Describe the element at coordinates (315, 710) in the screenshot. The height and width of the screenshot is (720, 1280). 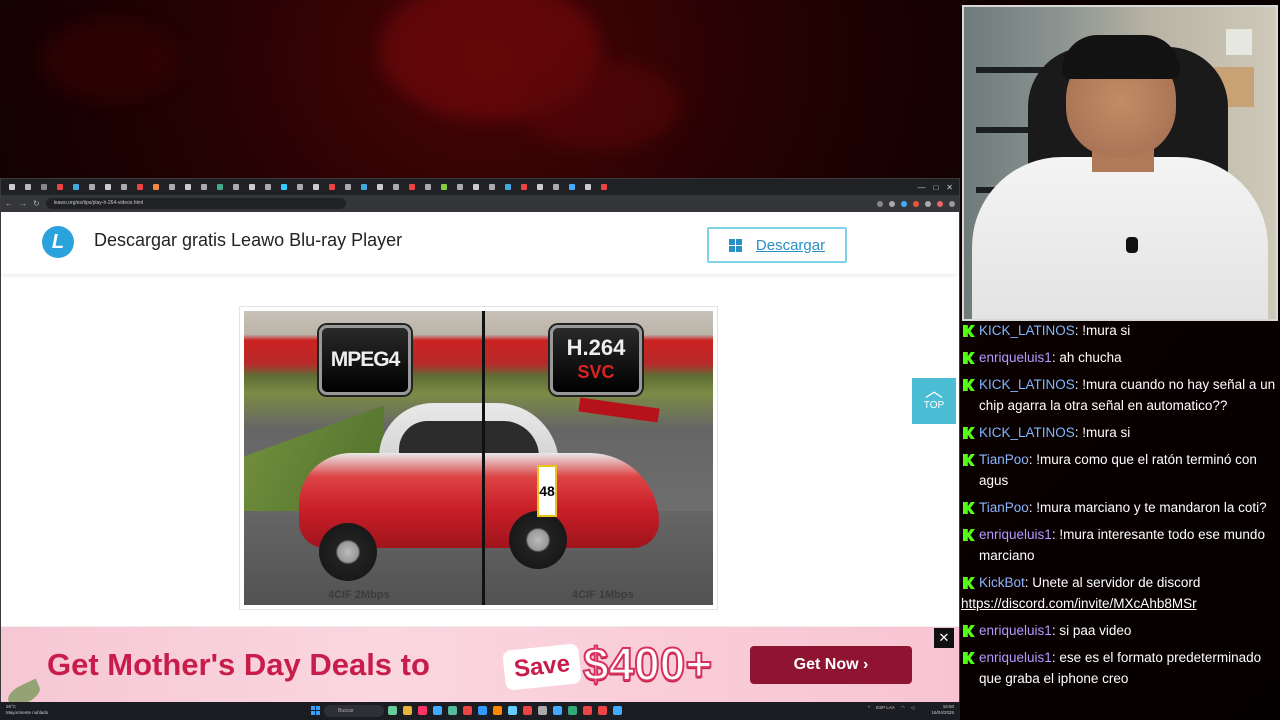
I see `start-icon` at that location.